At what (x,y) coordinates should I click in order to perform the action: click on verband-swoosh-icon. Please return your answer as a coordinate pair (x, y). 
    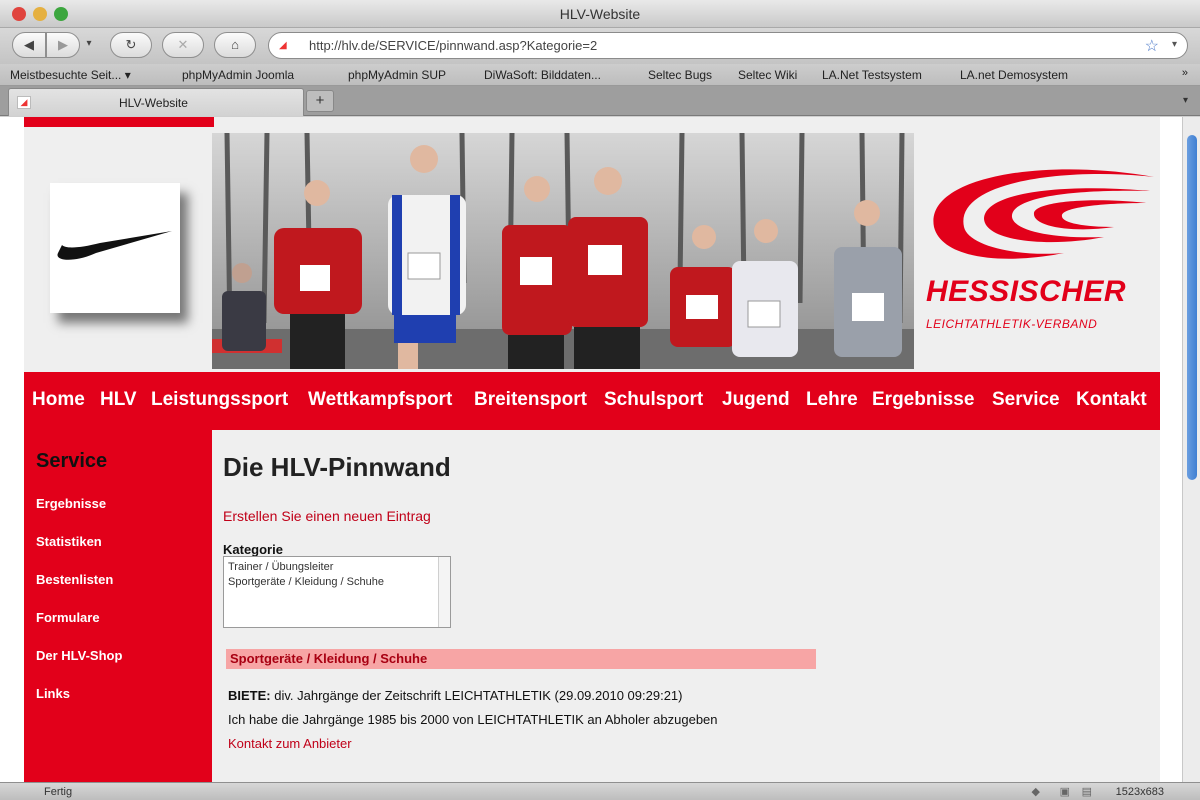
    Looking at the image, I should click on (1043, 214).